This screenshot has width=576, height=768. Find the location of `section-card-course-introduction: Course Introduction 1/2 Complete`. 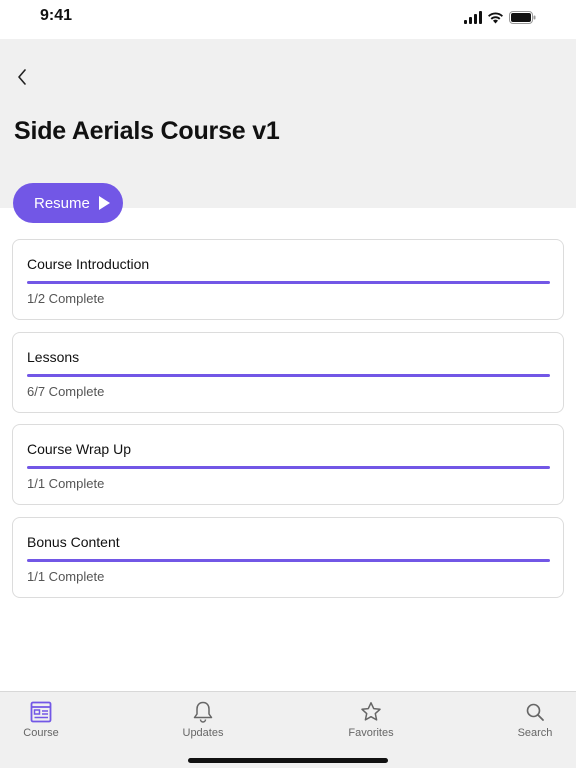

section-card-course-introduction: Course Introduction 1/2 Complete is located at coordinates (288, 279).